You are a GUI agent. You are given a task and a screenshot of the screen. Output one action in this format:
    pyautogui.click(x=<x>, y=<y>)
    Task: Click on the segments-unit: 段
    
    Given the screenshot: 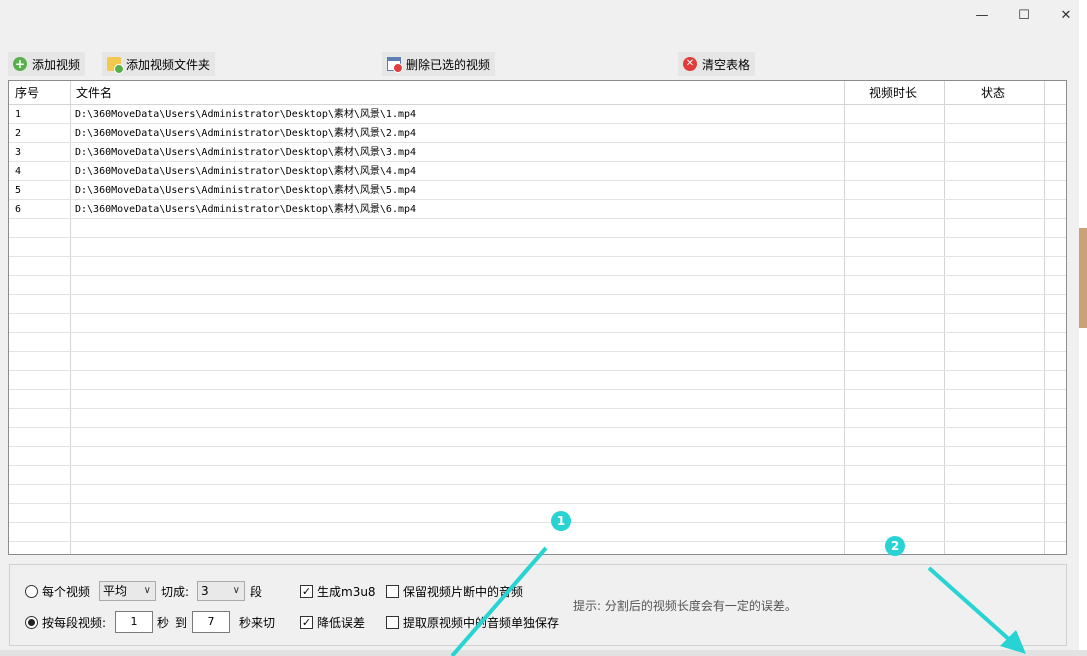 What is the action you would take?
    pyautogui.click(x=256, y=591)
    